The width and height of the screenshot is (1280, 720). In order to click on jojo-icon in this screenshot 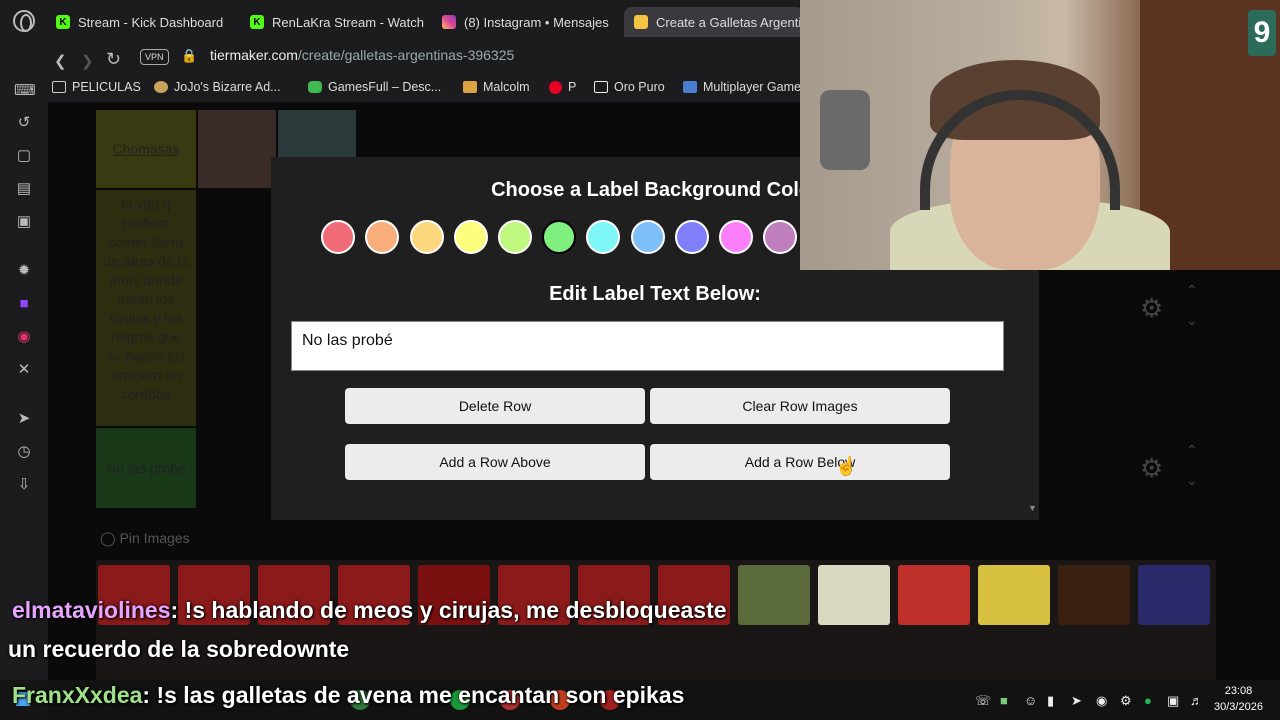, I will do `click(161, 87)`.